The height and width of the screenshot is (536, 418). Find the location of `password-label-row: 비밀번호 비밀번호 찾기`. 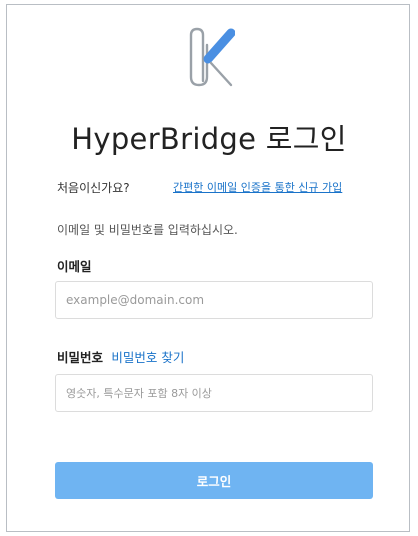

password-label-row: 비밀번호 비밀번호 찾기 is located at coordinates (120, 356).